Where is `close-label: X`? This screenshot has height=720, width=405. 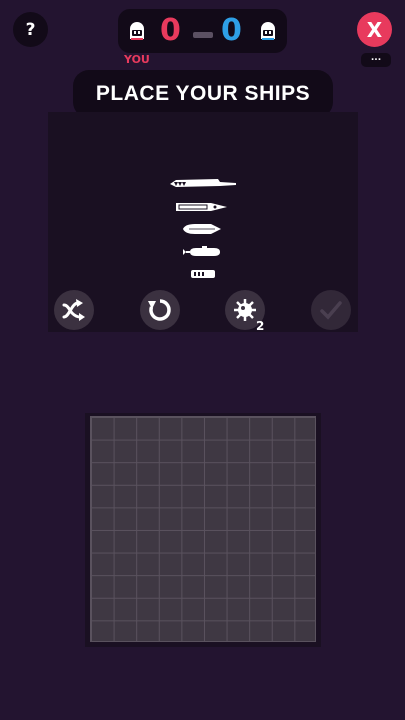
close-label: X is located at coordinates (374, 29).